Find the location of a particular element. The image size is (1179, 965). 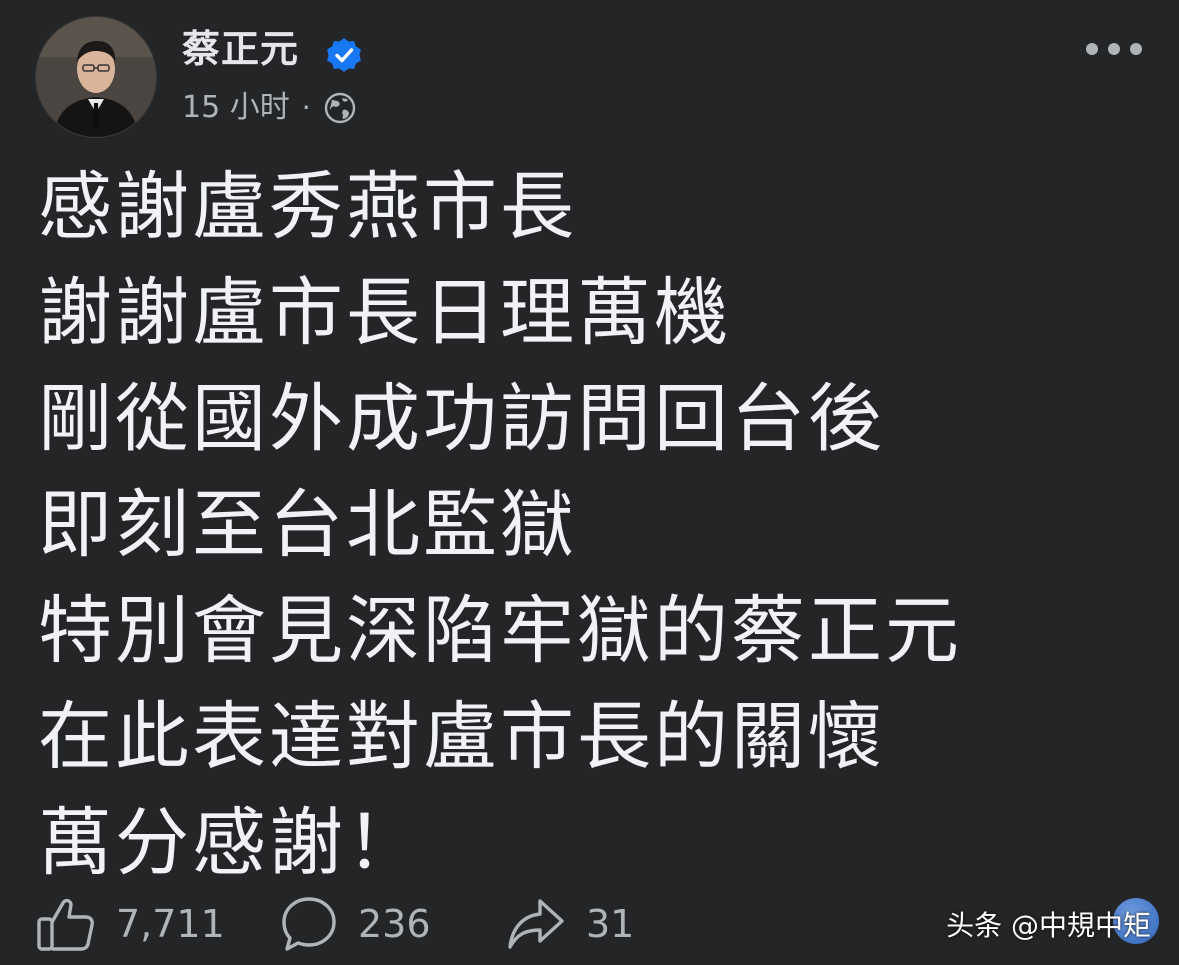

post-text-line: 感謝盧秀燕市長 is located at coordinates (307, 207).